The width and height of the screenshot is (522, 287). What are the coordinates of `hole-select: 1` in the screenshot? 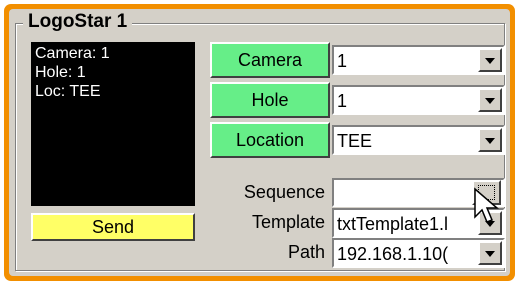 It's located at (418, 100).